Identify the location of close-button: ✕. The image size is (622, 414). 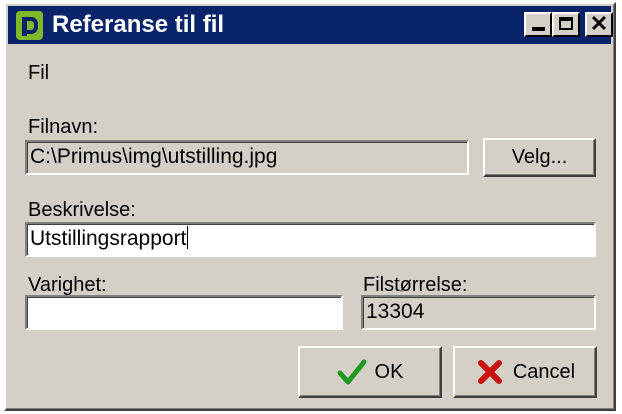
(599, 24).